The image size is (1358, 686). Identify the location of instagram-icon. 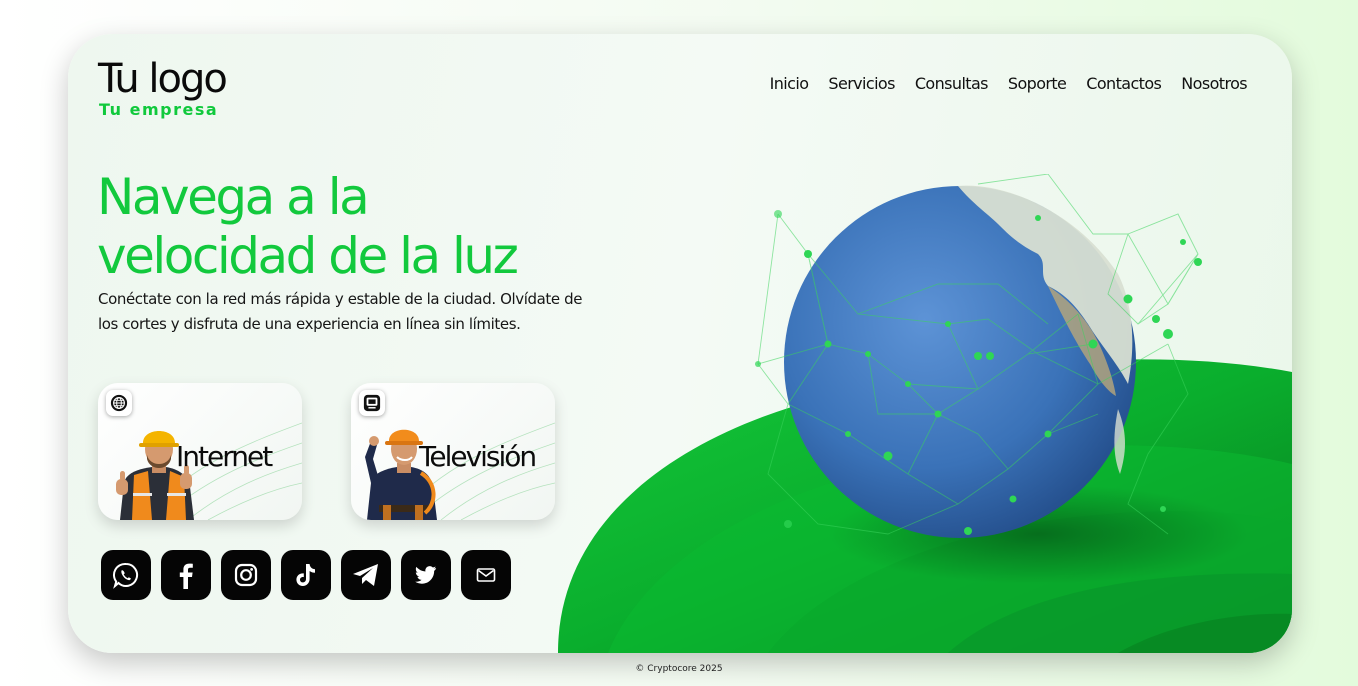
(246, 575).